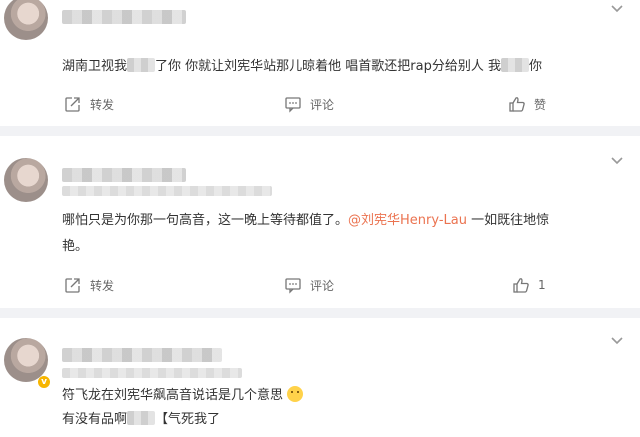  I want to click on comment-text-part: 有没有品啊, so click(95, 419).